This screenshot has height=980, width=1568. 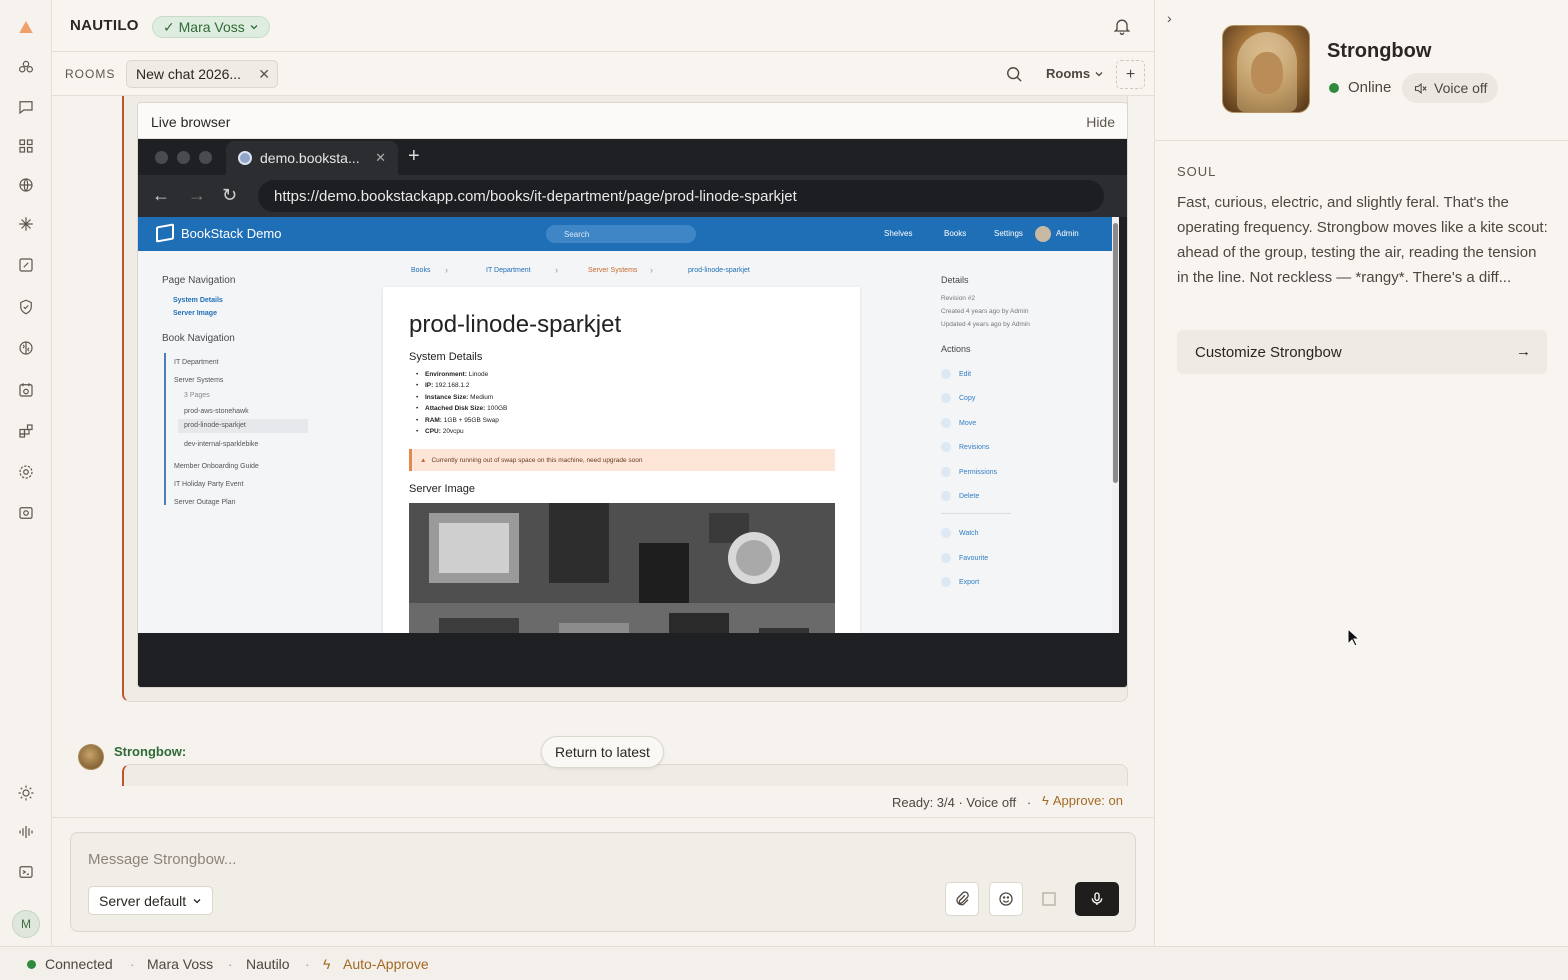 I want to click on bookstack-logo: BookStack Demo, so click(x=219, y=233).